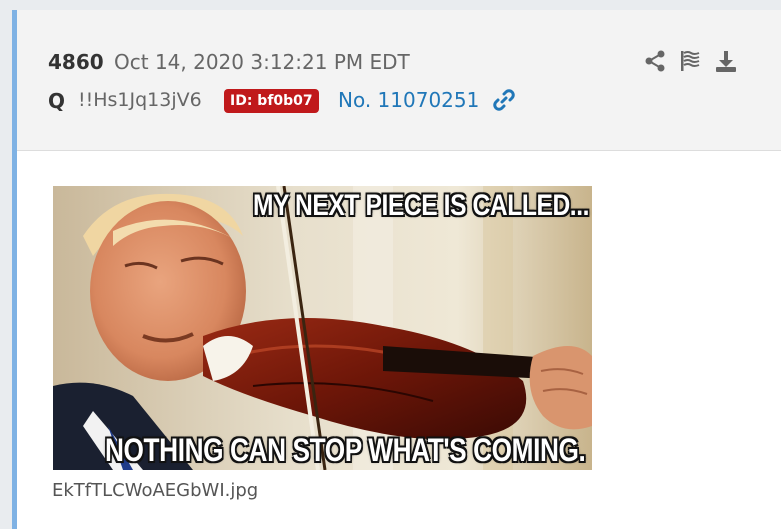  I want to click on meme-bottom-caption: NOTHING CAN STOP WHAT'S COMING., so click(345, 450).